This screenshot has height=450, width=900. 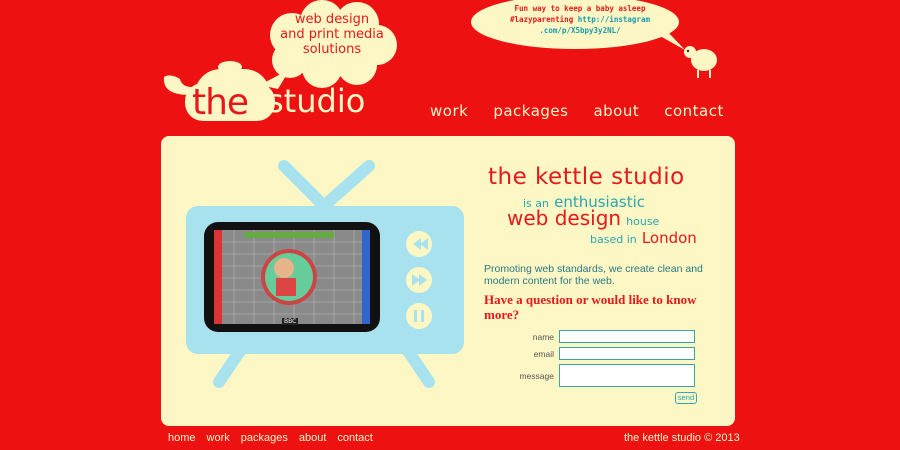 I want to click on sheep-icon, so click(x=700, y=62).